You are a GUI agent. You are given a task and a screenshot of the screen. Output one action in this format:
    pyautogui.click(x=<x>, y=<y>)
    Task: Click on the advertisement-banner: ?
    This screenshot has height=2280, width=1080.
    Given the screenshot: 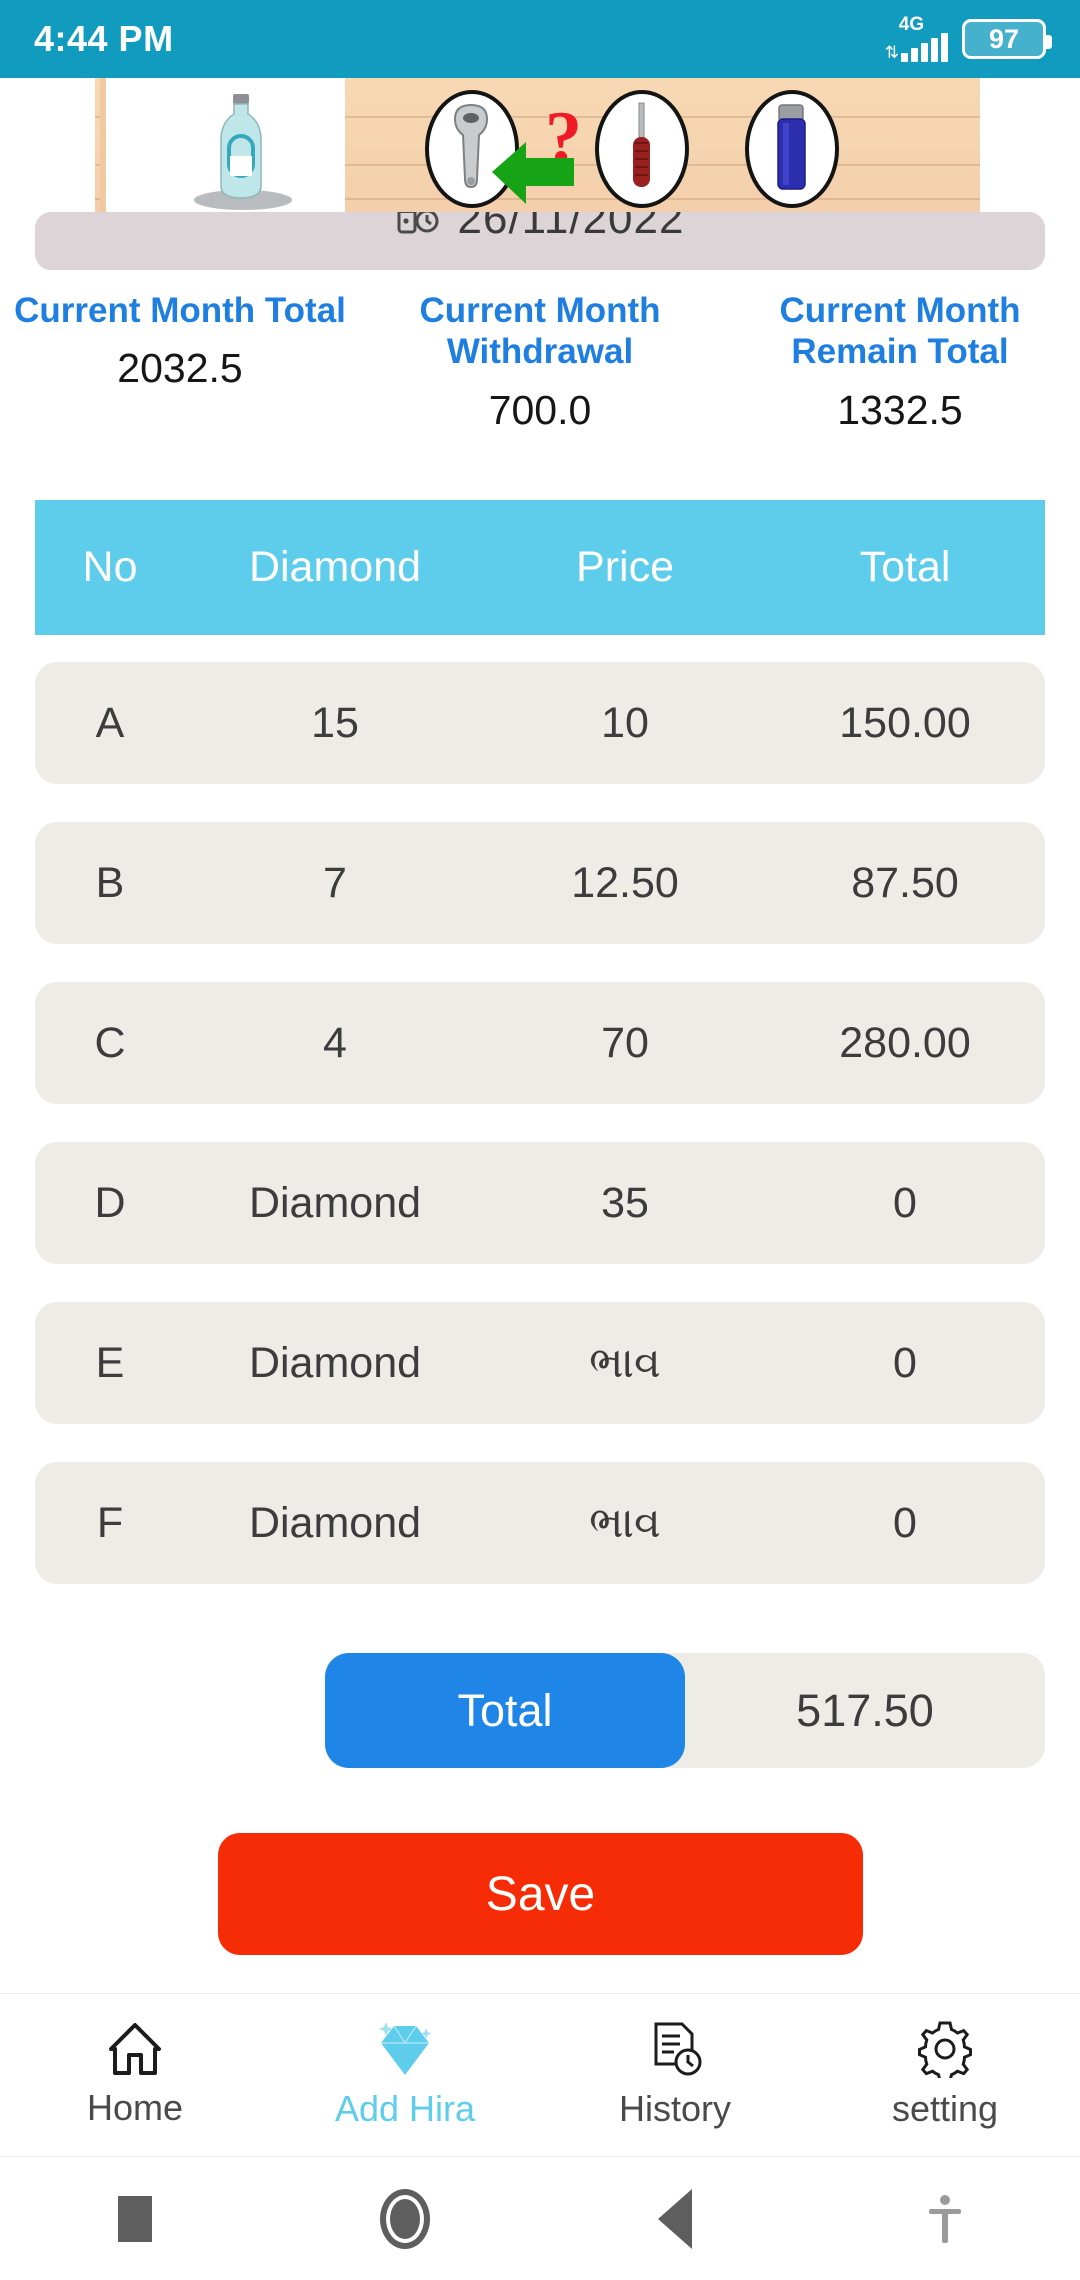 What is the action you would take?
    pyautogui.click(x=537, y=148)
    